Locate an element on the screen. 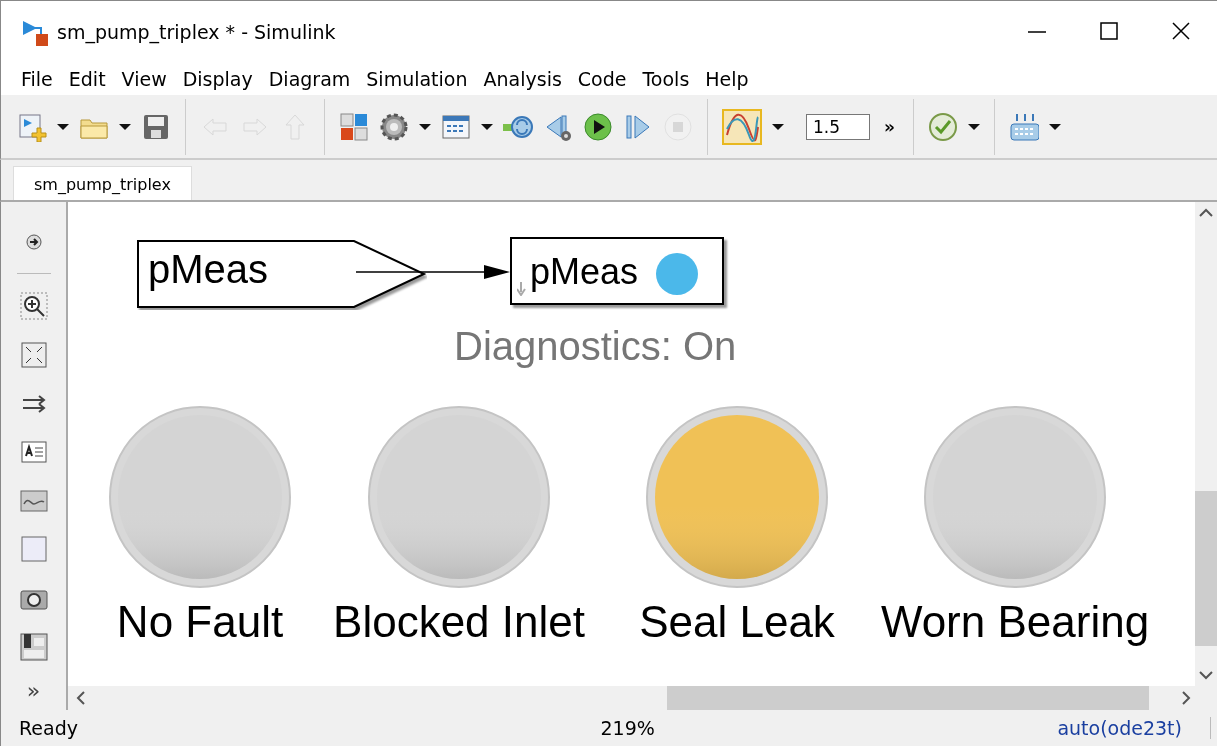 Image resolution: width=1217 pixels, height=746 pixels. lamp-label: Worn Bearing is located at coordinates (1015, 622).